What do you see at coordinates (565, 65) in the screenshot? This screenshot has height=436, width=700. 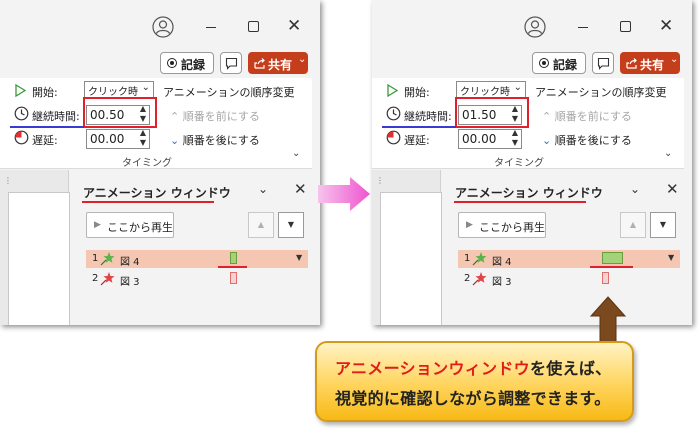 I see `record-label: 記録` at bounding box center [565, 65].